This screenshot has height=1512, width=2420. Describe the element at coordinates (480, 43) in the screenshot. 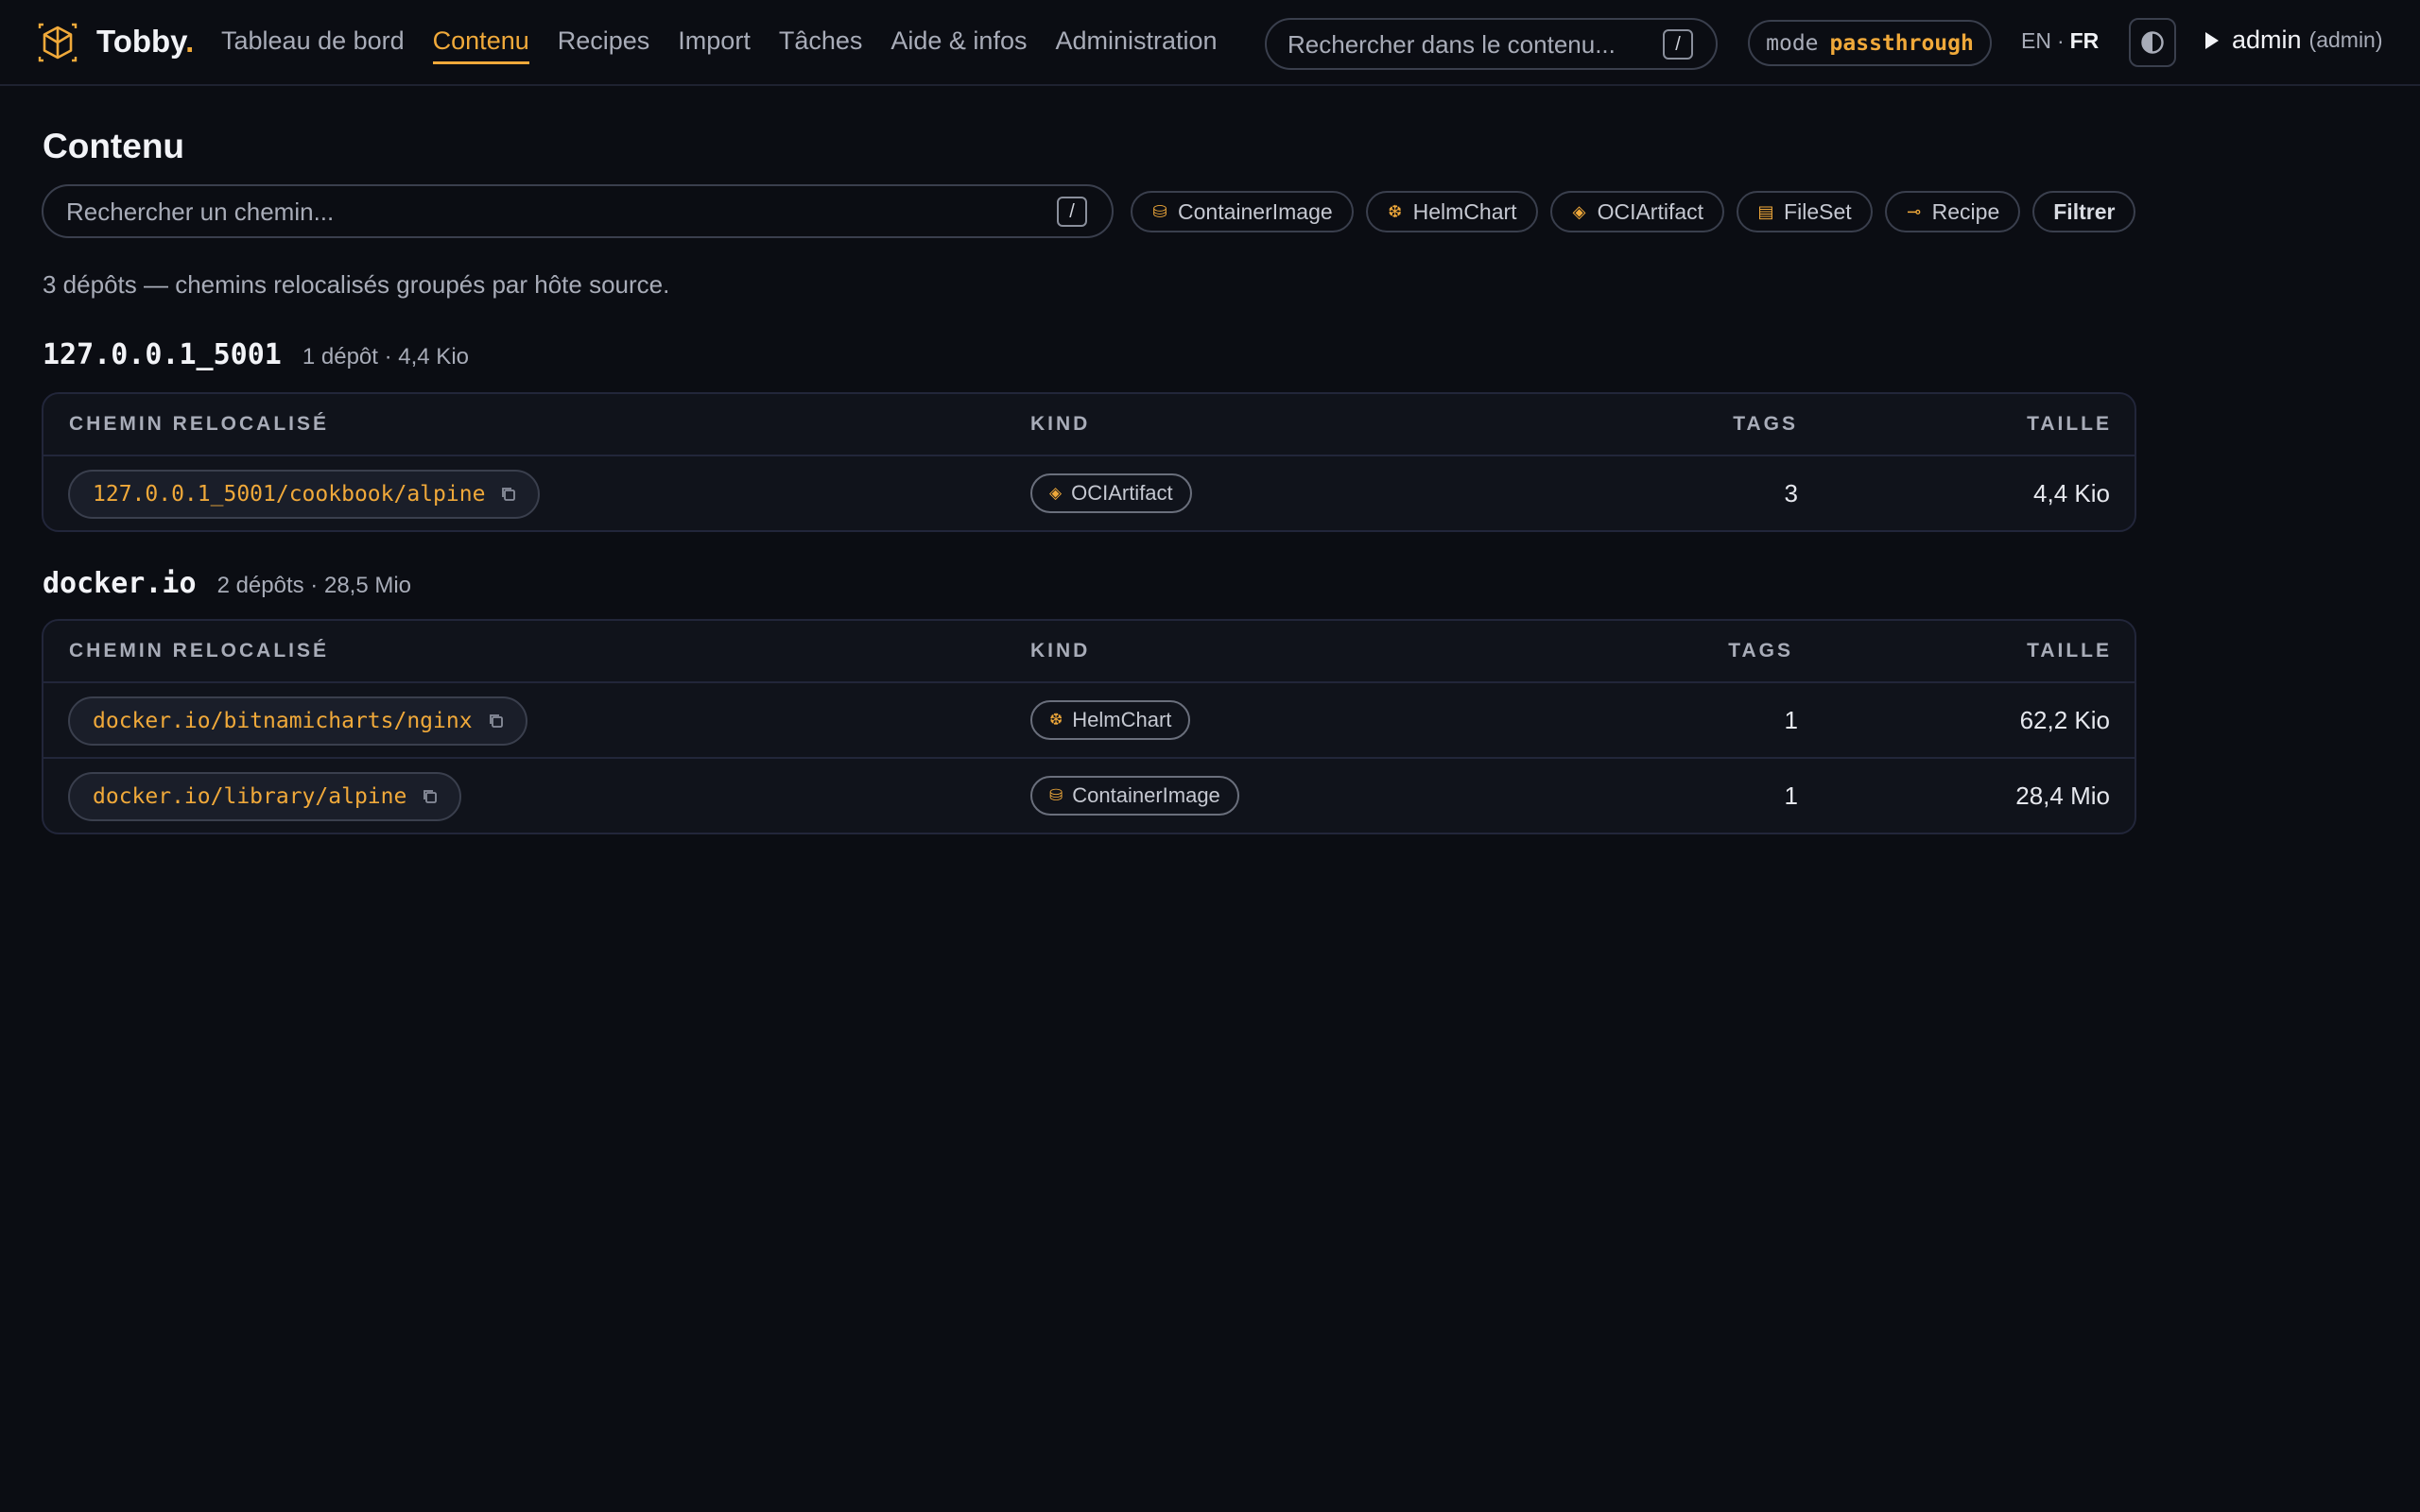

I see `nav-content: Contenu` at that location.